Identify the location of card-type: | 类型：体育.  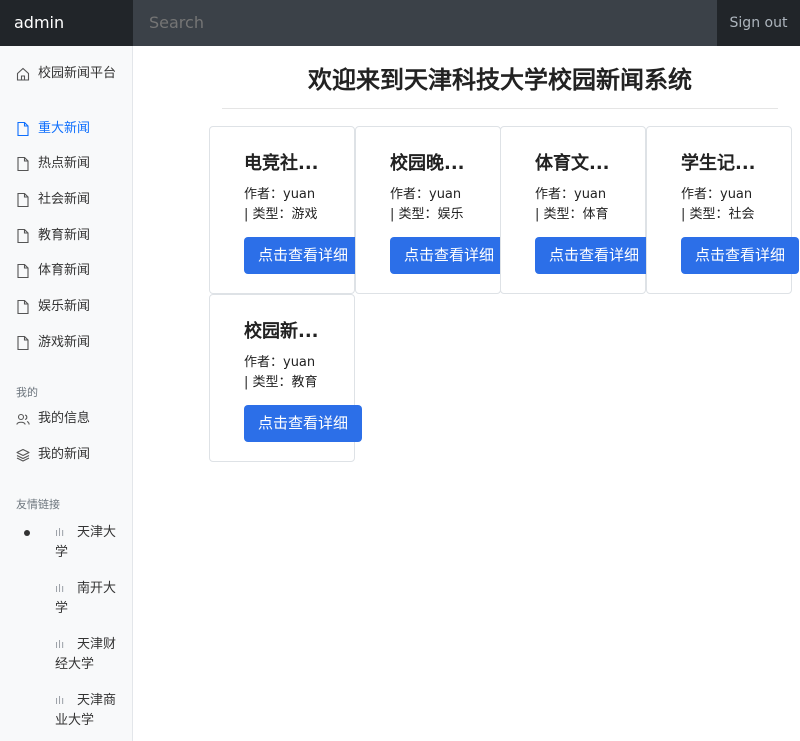
(572, 214).